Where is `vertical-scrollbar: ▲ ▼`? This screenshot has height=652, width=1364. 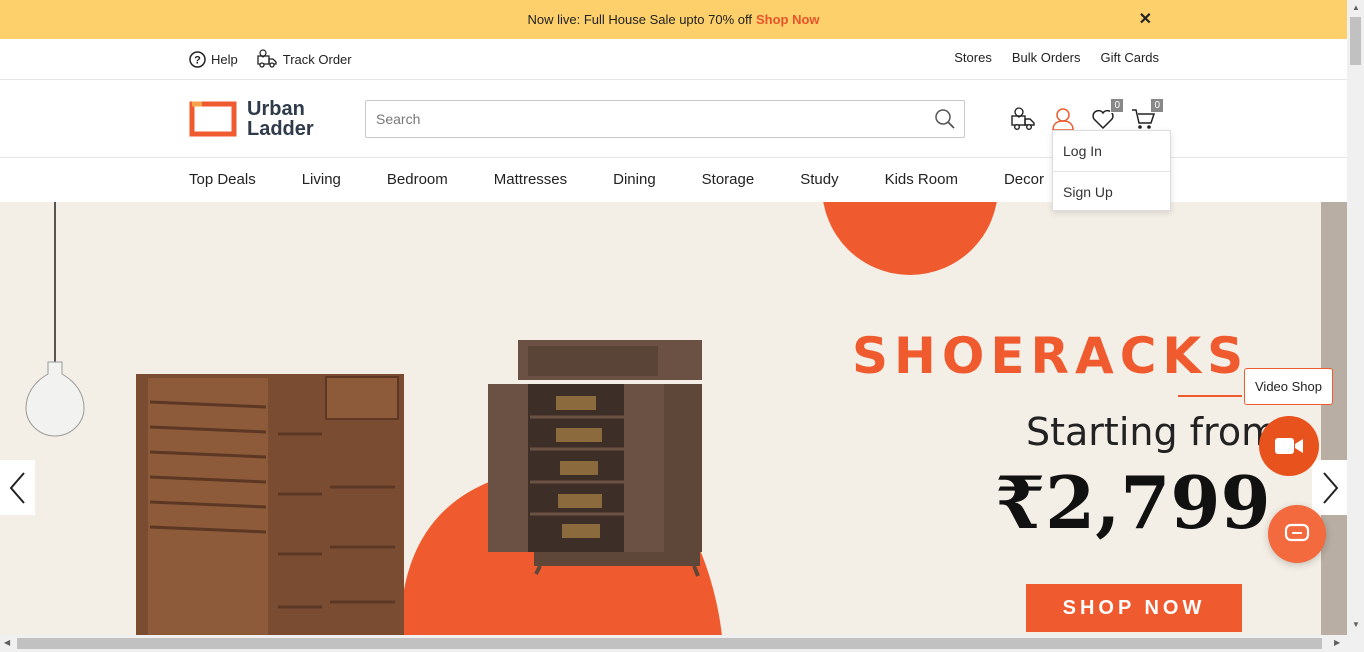 vertical-scrollbar: ▲ ▼ is located at coordinates (1355, 326).